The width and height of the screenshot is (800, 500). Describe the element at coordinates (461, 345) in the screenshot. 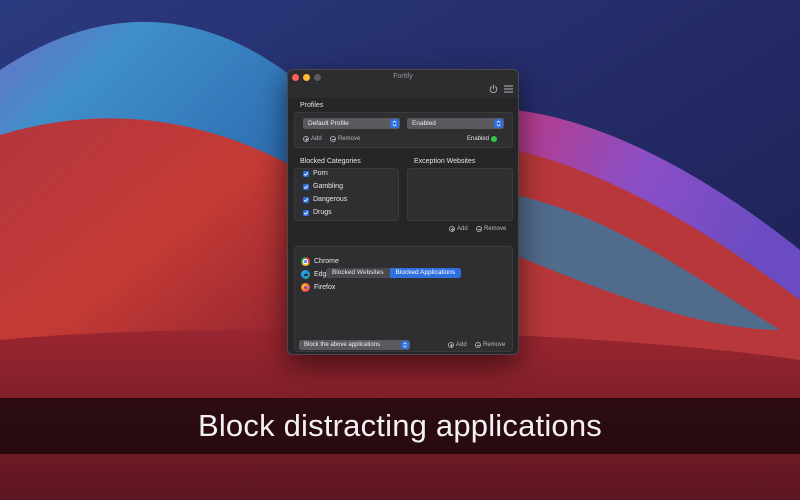

I see `add-application-label: Add` at that location.